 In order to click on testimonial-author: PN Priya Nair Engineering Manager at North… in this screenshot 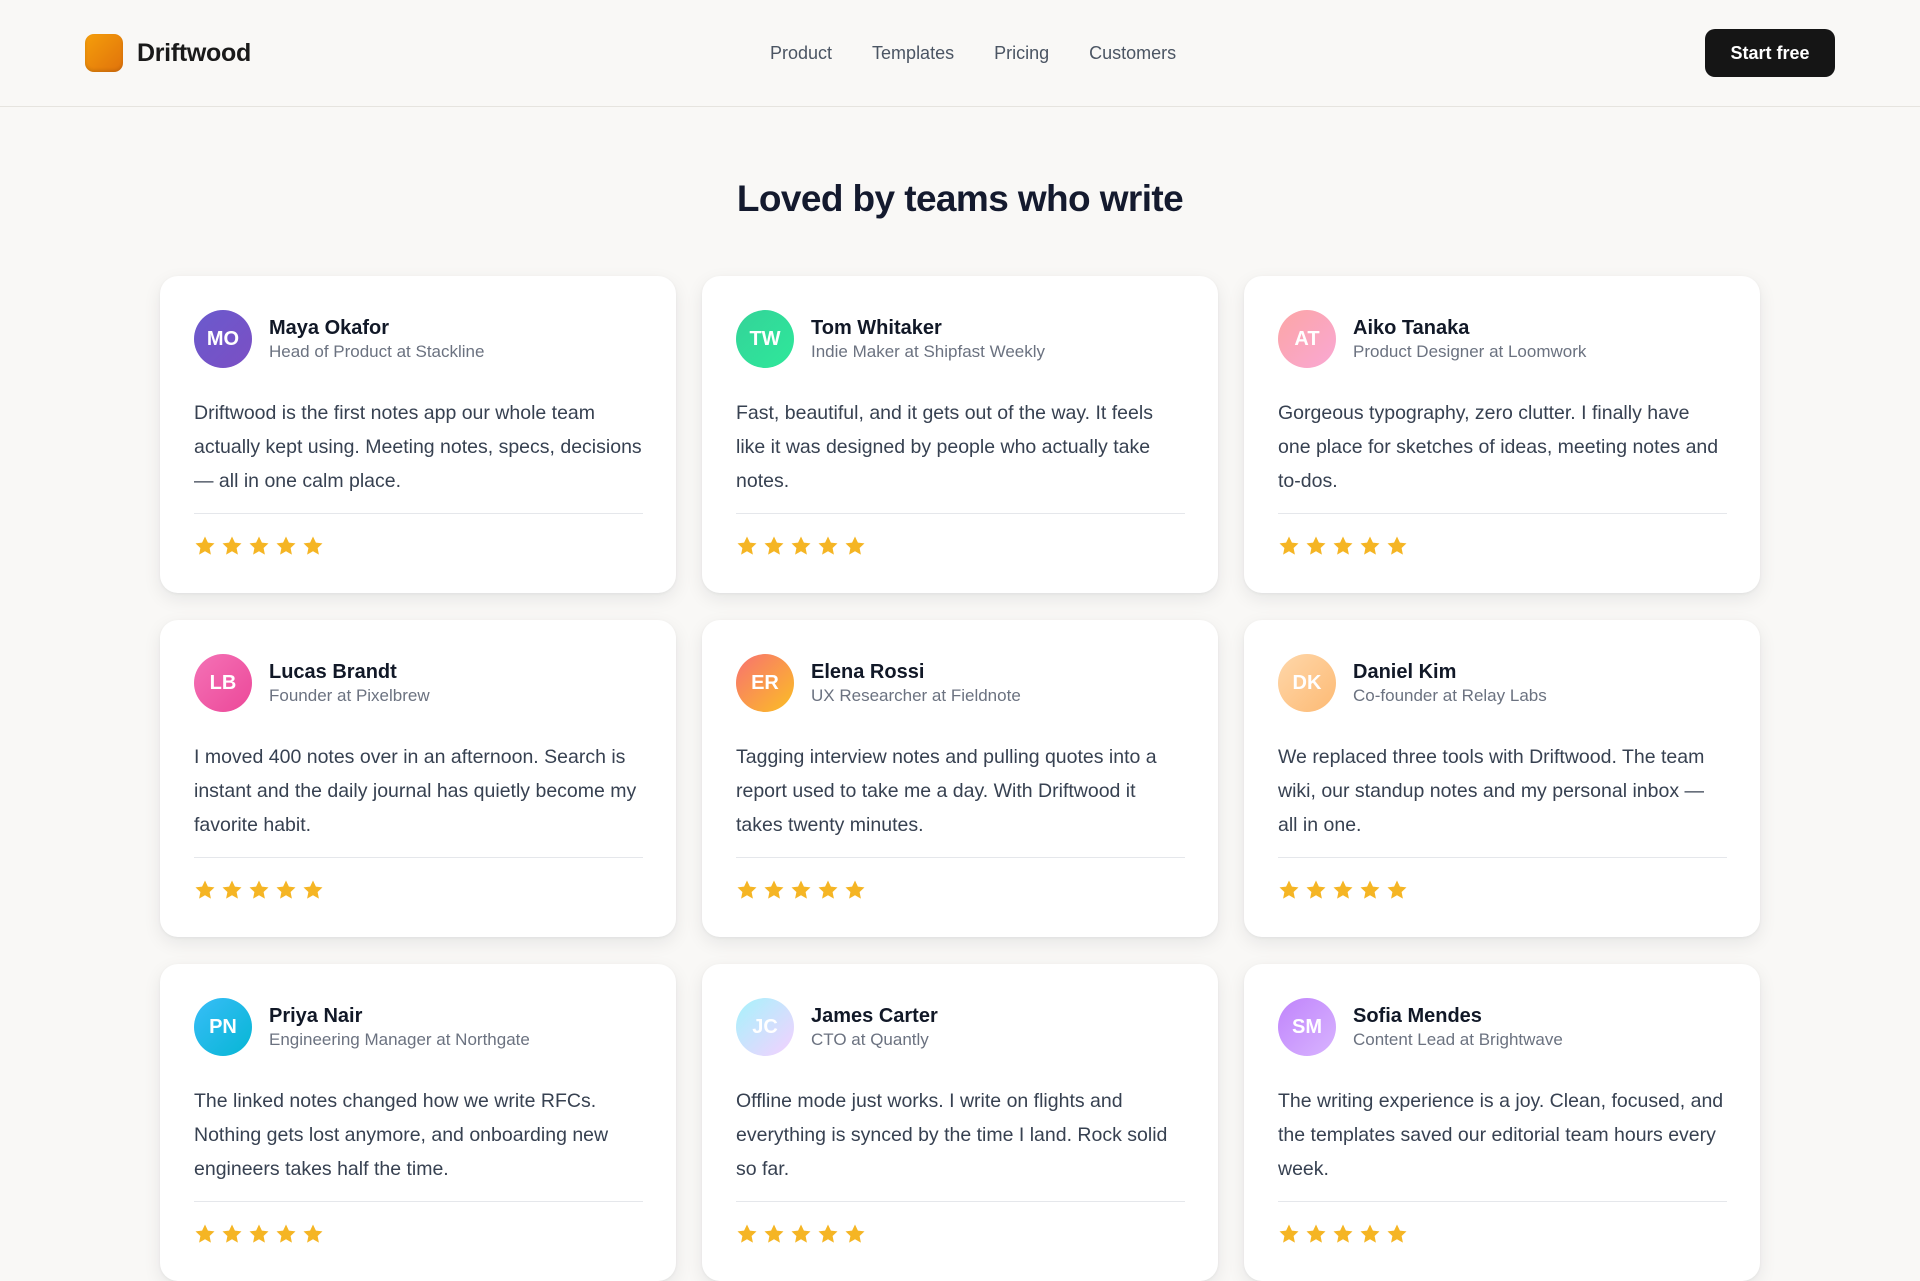, I will do `click(418, 1027)`.